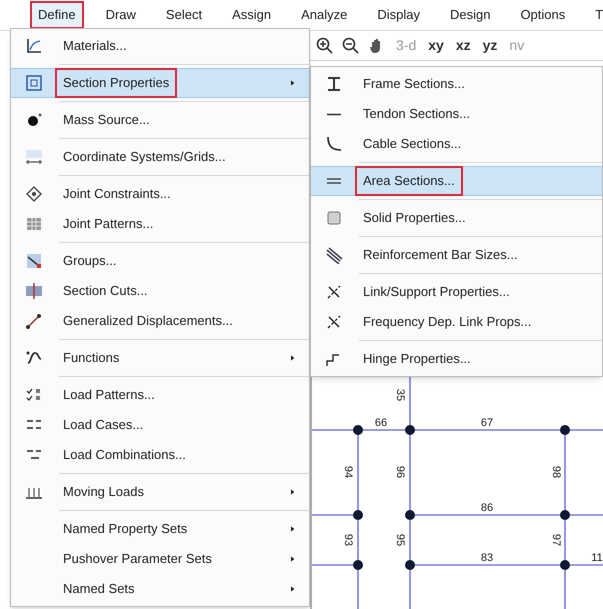 The width and height of the screenshot is (603, 609). Describe the element at coordinates (325, 45) in the screenshot. I see `zoom-in-icon` at that location.